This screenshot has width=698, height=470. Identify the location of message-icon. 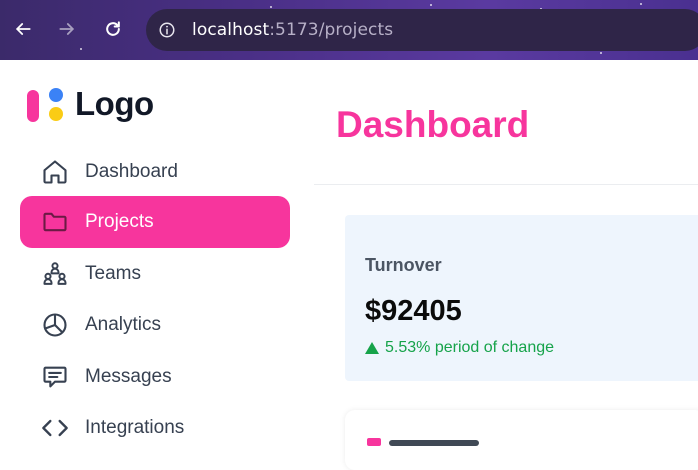
(55, 377).